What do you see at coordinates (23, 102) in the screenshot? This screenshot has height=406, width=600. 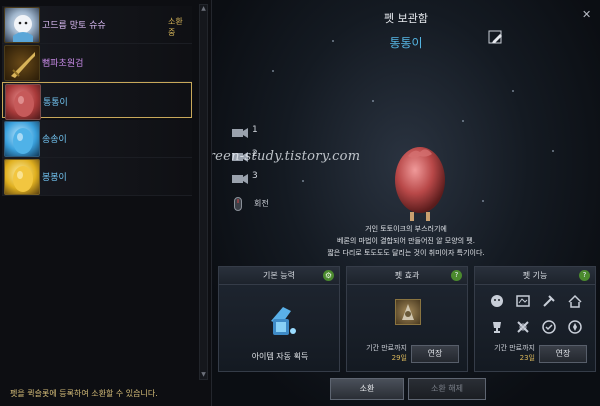 I see `pet-thumbnail-red-egg` at bounding box center [23, 102].